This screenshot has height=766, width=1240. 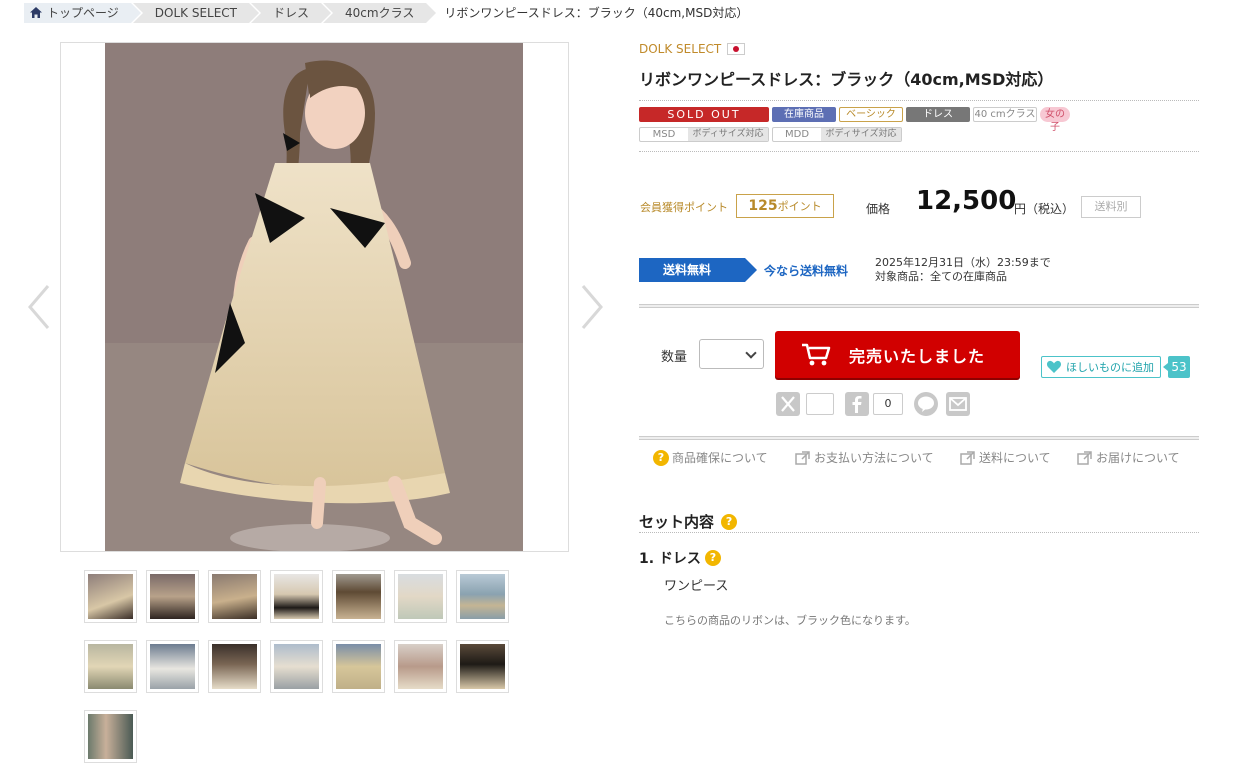 I want to click on question-icon: ?, so click(x=661, y=457).